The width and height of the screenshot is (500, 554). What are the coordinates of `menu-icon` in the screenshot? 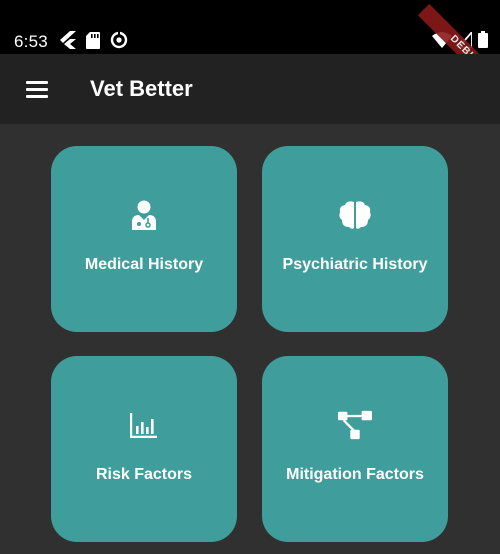 It's located at (37, 82).